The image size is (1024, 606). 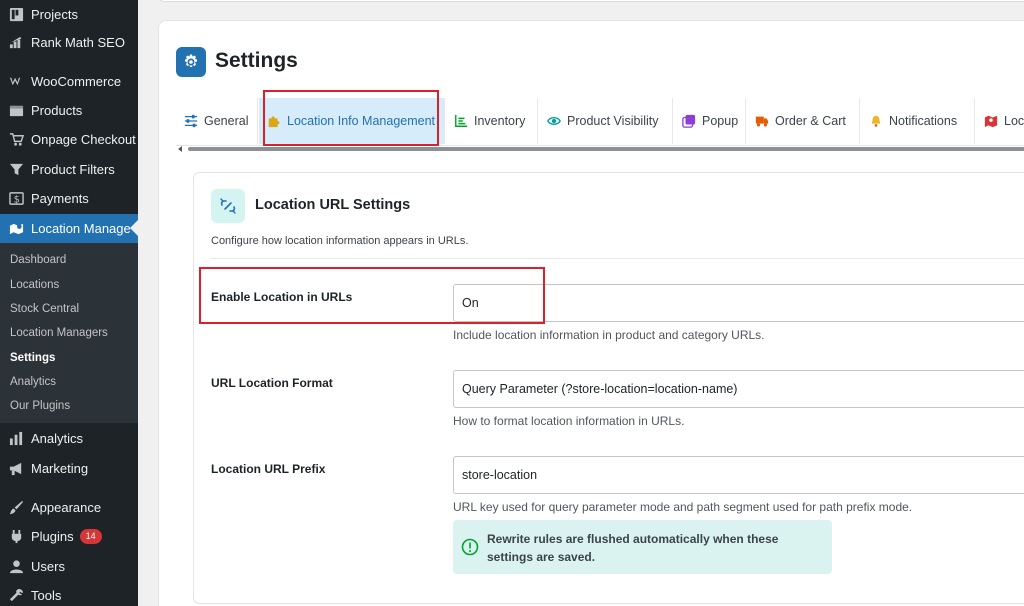 What do you see at coordinates (689, 121) in the screenshot?
I see `popup-icon` at bounding box center [689, 121].